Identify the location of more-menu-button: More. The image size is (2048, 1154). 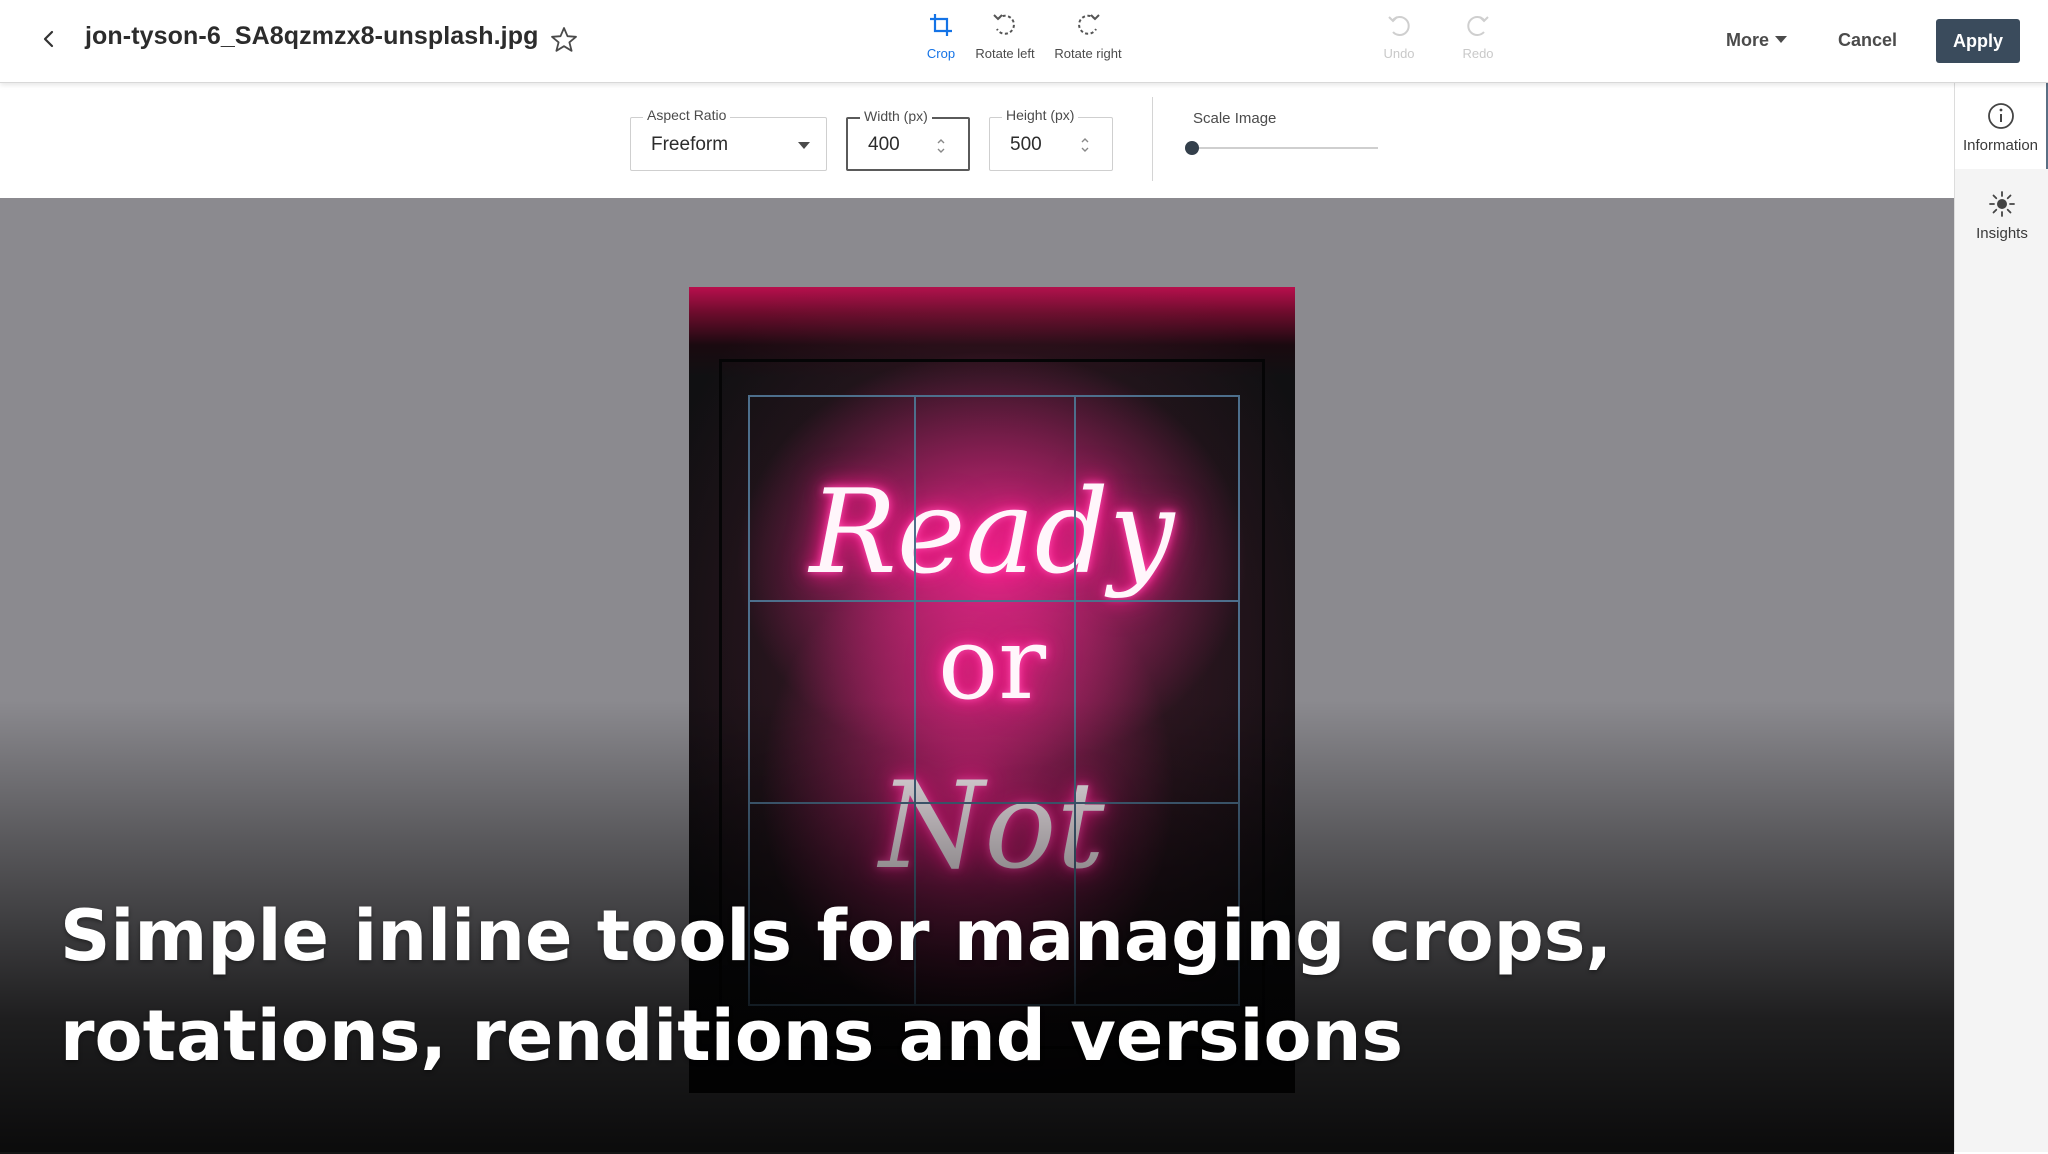
(1757, 40).